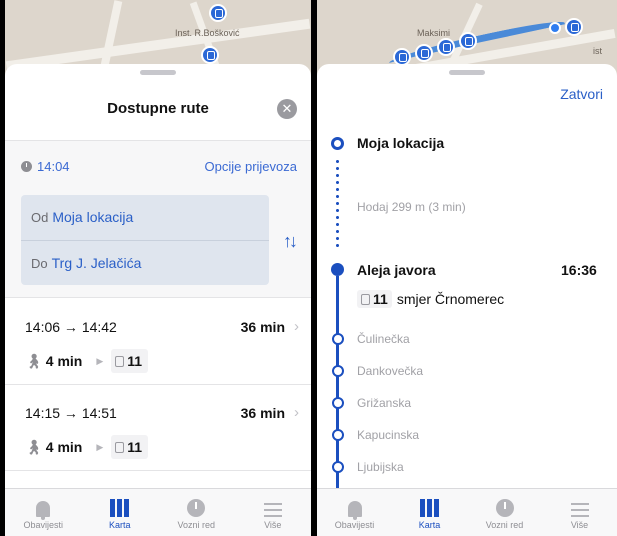 The height and width of the screenshot is (536, 617). What do you see at coordinates (93, 217) in the screenshot?
I see `from-value: Moja lokacija` at bounding box center [93, 217].